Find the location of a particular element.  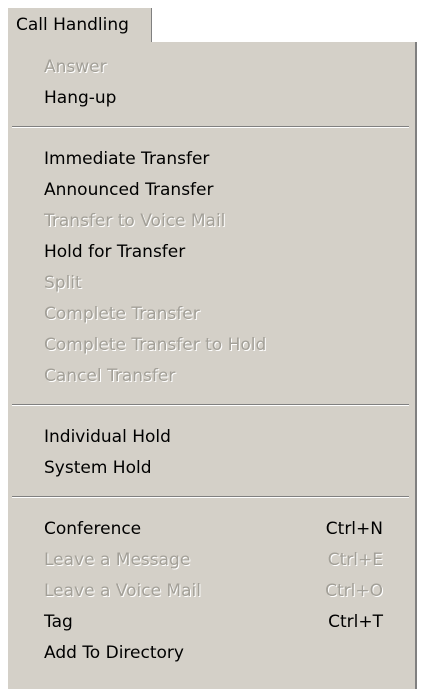

menu-item-tag: Tag Ctrl+T is located at coordinates (211, 621).